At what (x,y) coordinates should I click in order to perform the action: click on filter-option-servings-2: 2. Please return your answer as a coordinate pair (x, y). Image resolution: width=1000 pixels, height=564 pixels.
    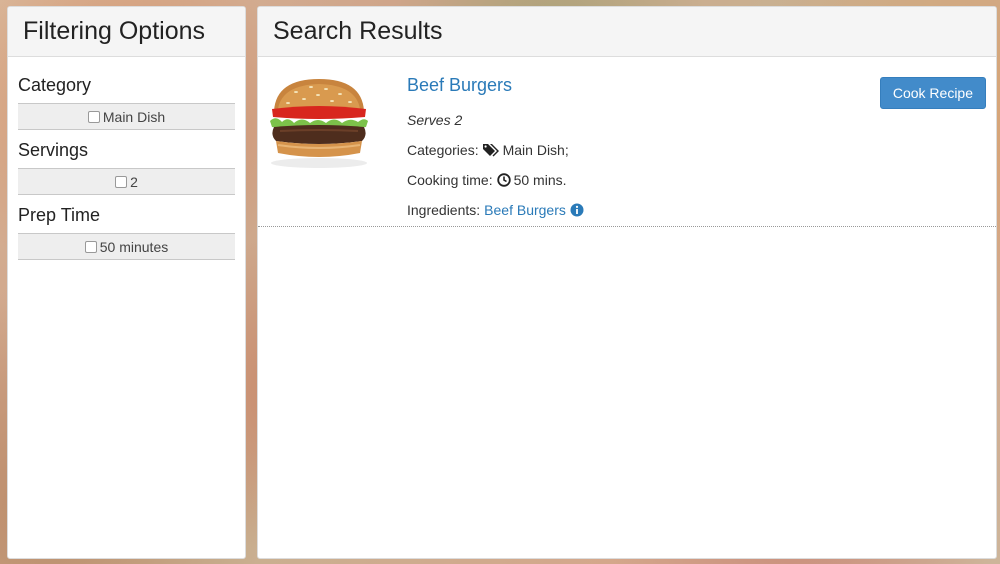
    Looking at the image, I should click on (126, 181).